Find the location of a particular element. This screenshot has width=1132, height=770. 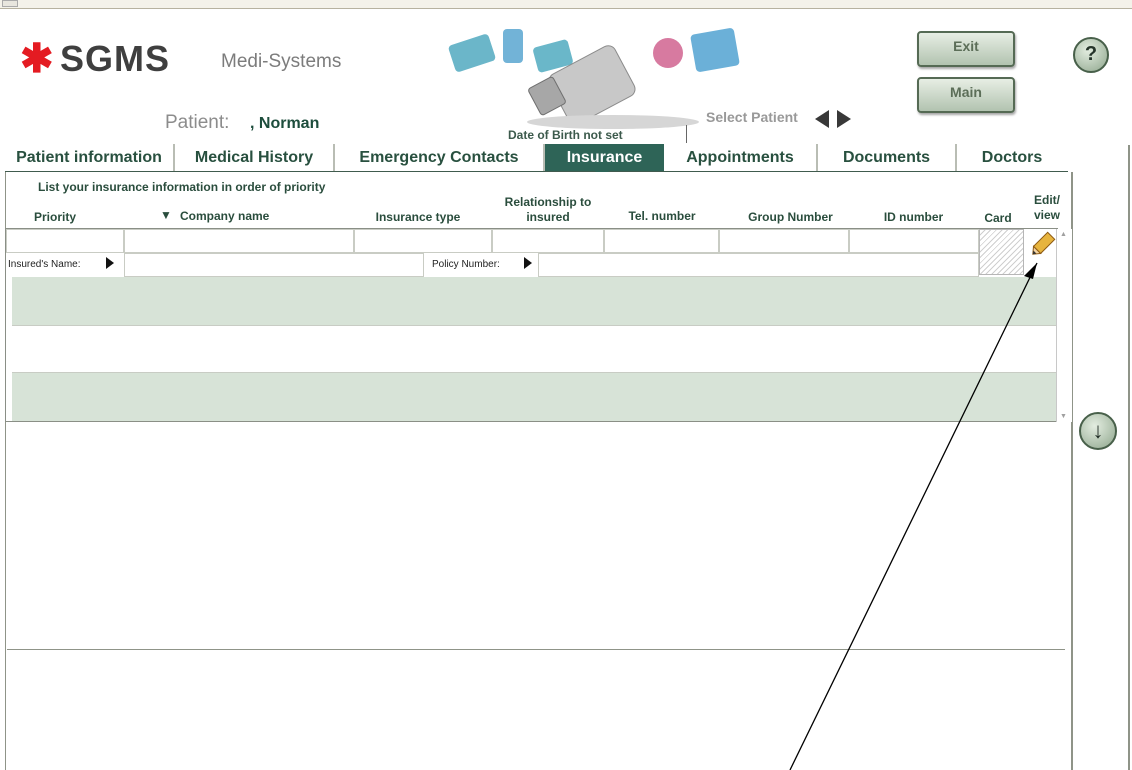

column-relationship: Relationship to insured is located at coordinates (548, 210).